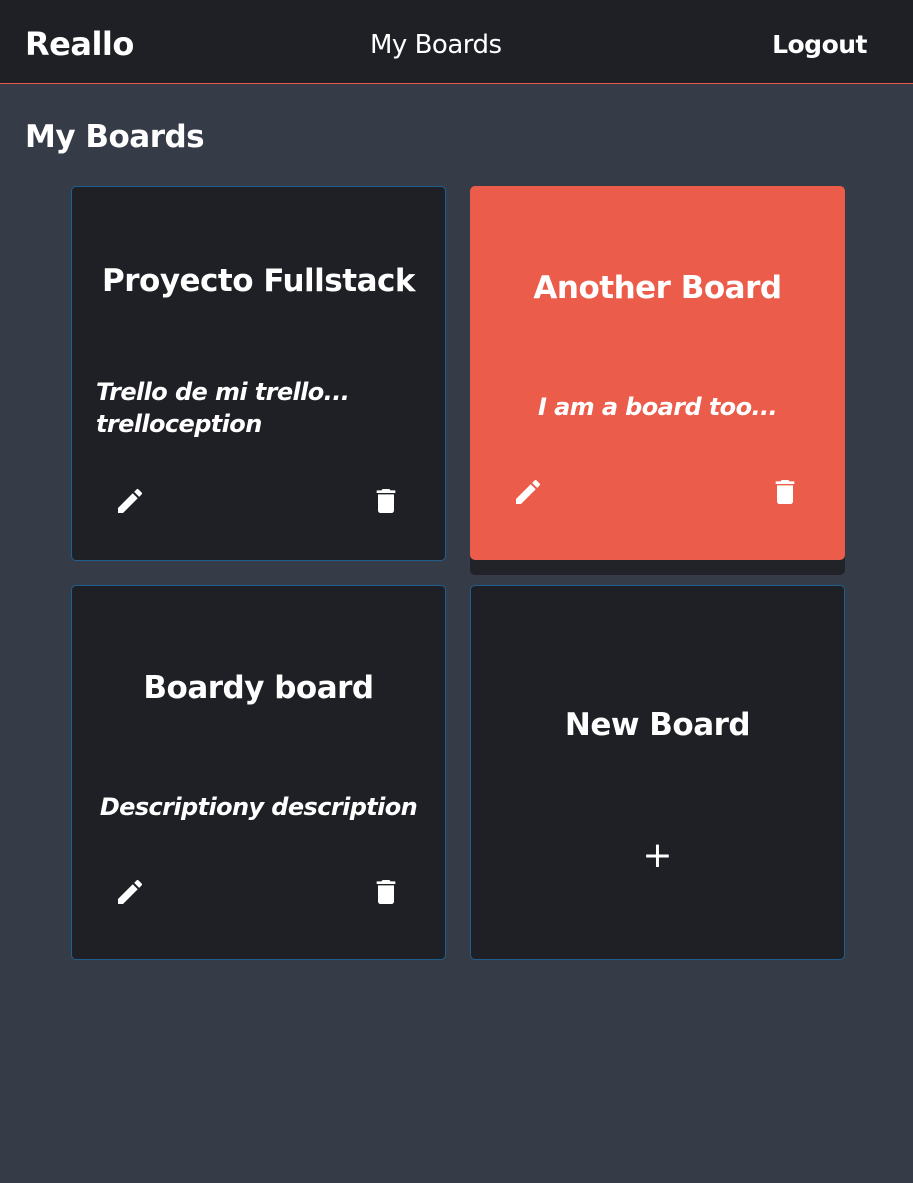 The height and width of the screenshot is (1183, 913). I want to click on brand-logo: Reallo, so click(79, 44).